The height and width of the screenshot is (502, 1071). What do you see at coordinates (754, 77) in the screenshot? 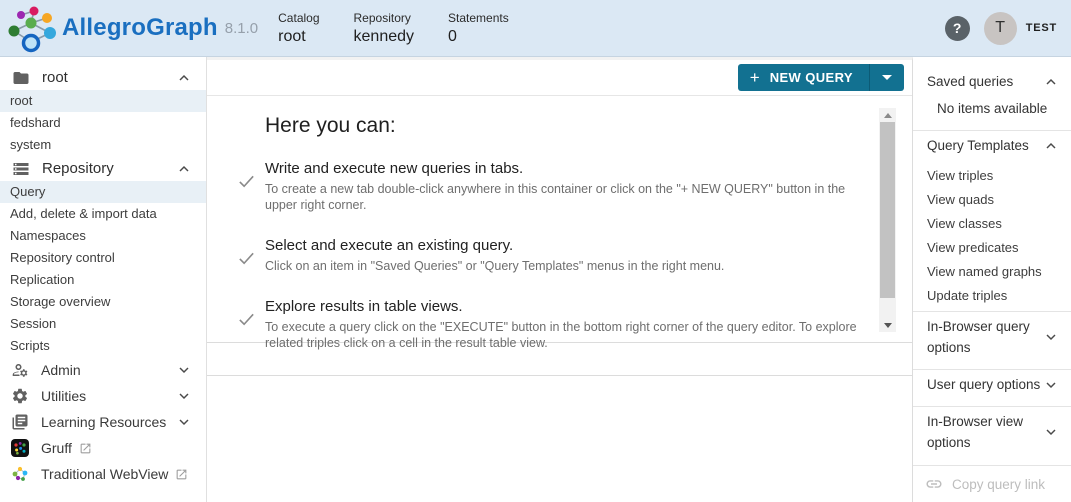
I see `plus-icon: +` at bounding box center [754, 77].